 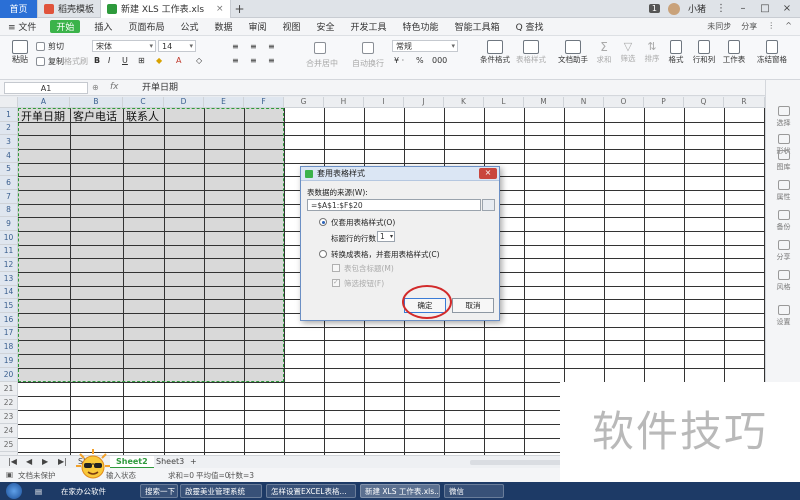 What do you see at coordinates (44, 102) in the screenshot?
I see `column-header: A` at bounding box center [44, 102].